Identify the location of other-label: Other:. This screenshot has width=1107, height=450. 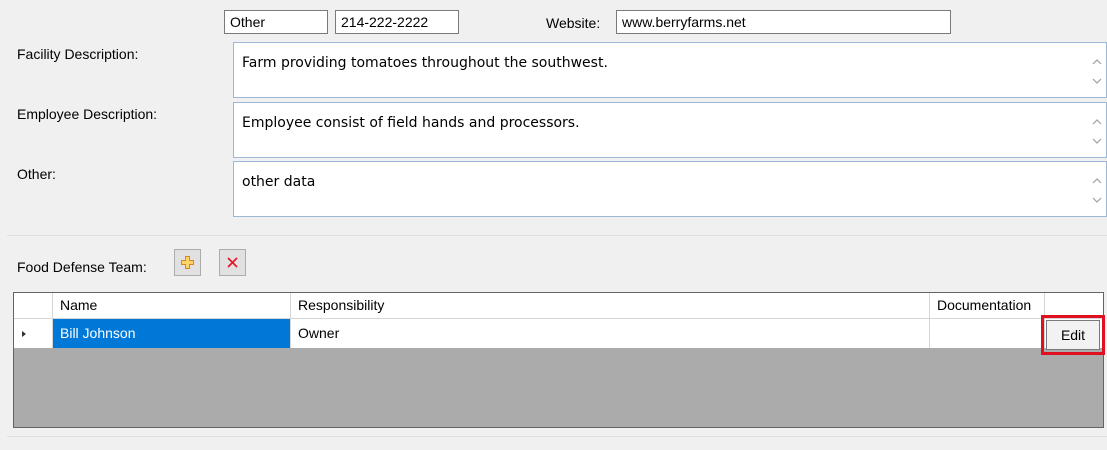
(36, 174).